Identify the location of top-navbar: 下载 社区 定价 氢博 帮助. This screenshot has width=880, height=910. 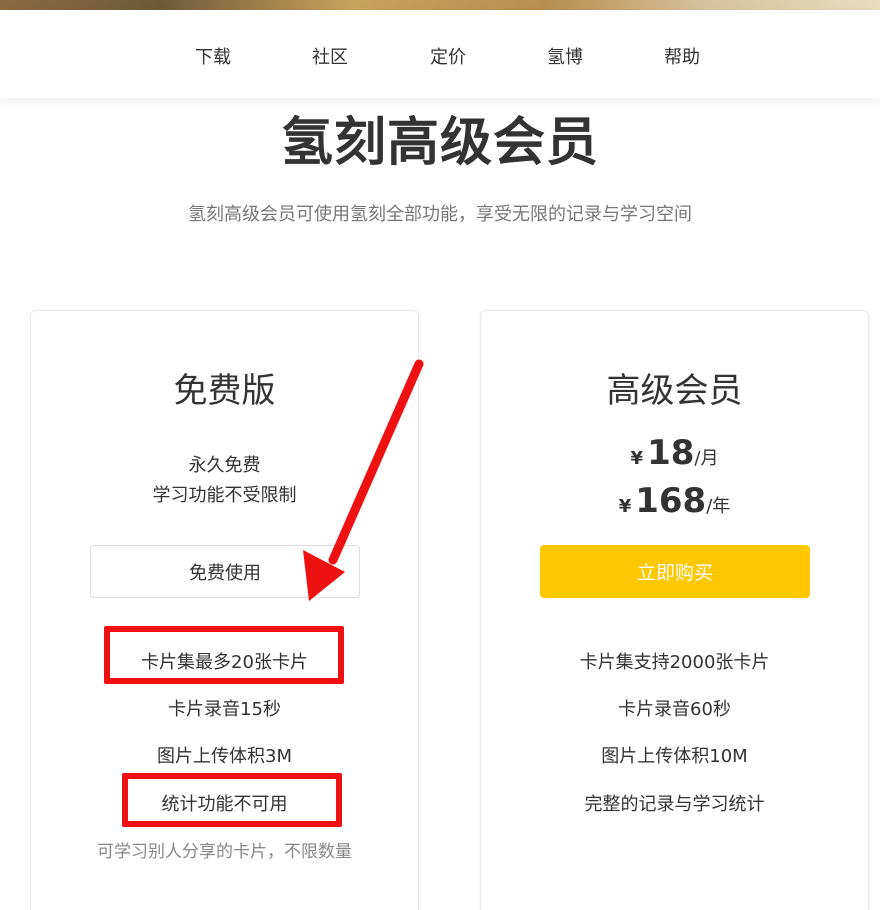
(440, 54).